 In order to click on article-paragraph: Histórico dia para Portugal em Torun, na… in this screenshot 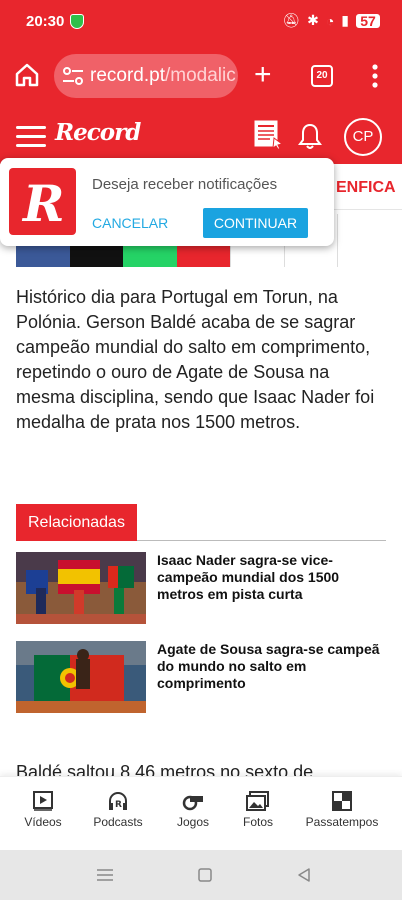, I will do `click(195, 359)`.